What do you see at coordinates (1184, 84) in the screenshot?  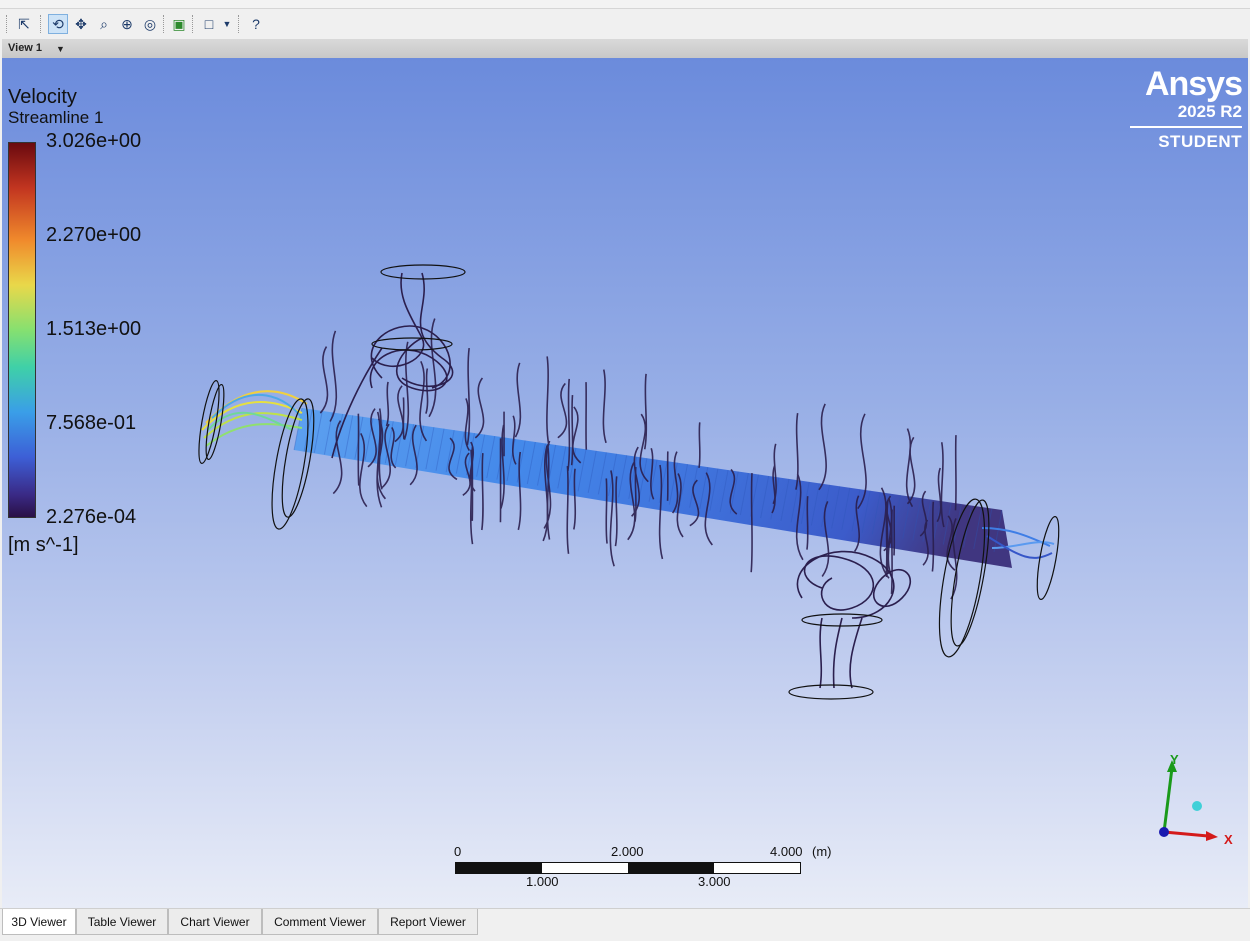 I see `logo-brand: Ansys` at bounding box center [1184, 84].